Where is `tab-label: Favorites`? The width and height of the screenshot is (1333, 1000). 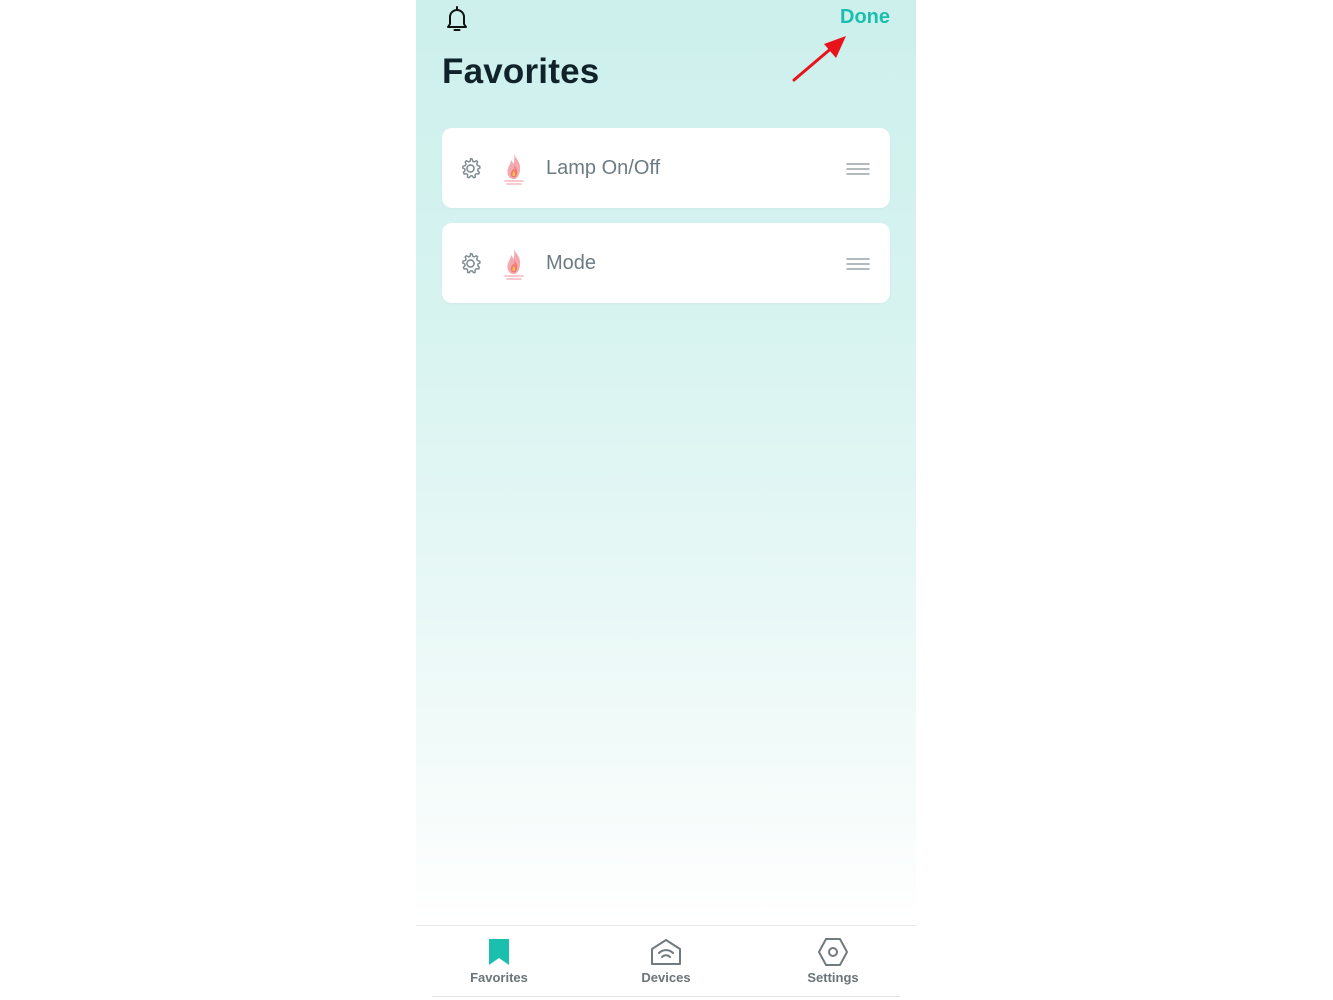
tab-label: Favorites is located at coordinates (499, 977).